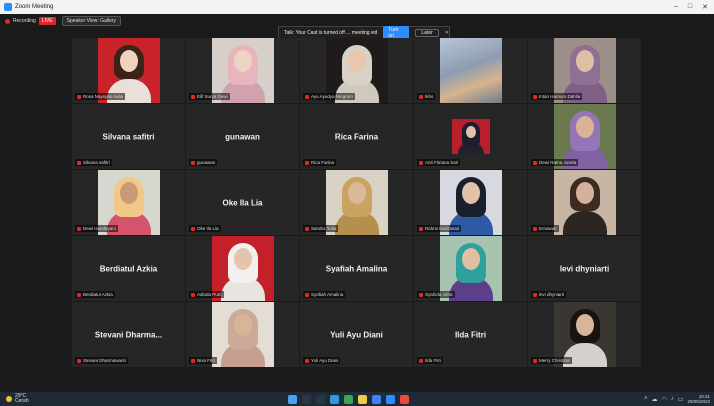 Image resolution: width=714 pixels, height=406 pixels. Describe the element at coordinates (306, 399) in the screenshot. I see `search-icon` at that location.